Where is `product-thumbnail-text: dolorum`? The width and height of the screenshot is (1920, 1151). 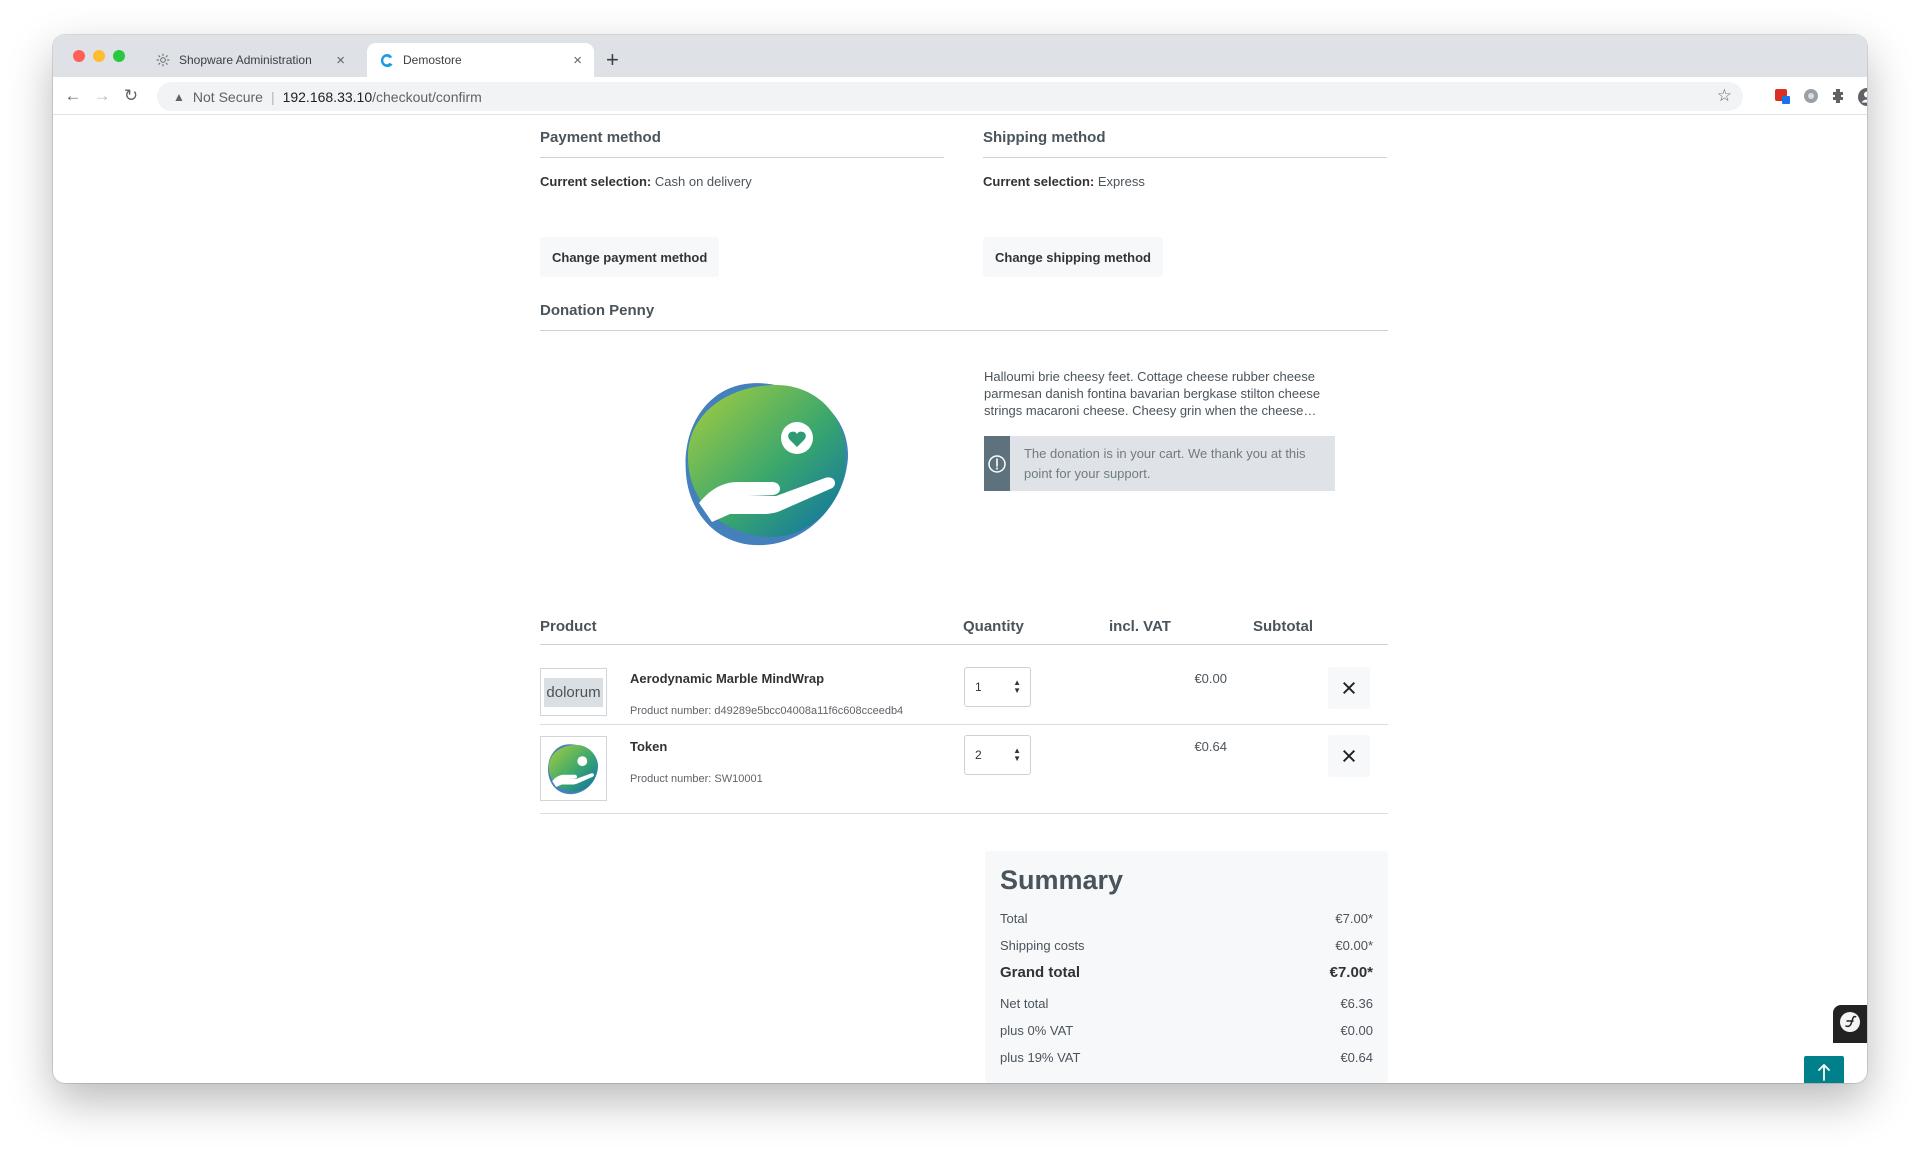
product-thumbnail-text: dolorum is located at coordinates (573, 692).